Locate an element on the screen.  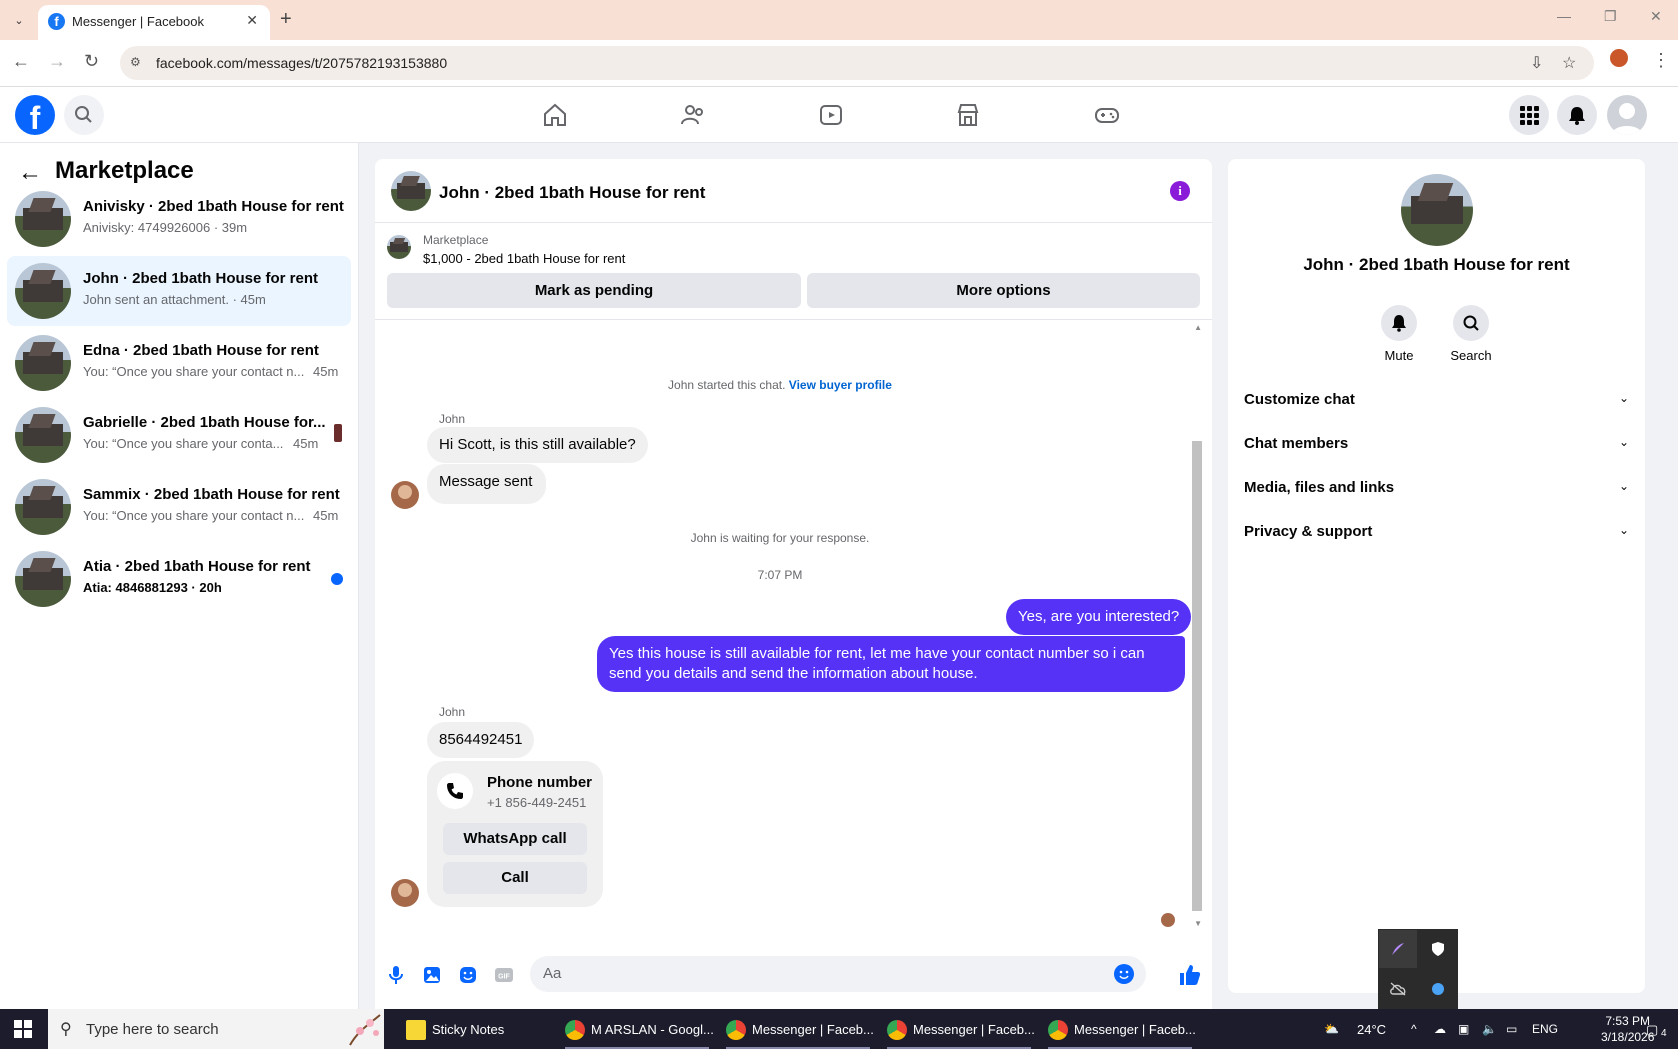
call-button: Call is located at coordinates (515, 878).